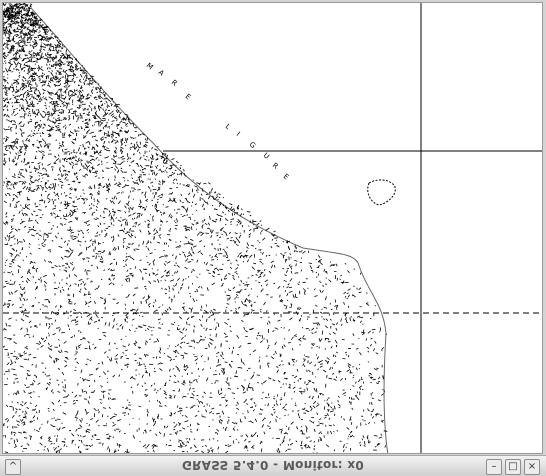  I want to click on window-title: GRASS 5.4.0 - Monitor: x0, so click(273, 465).